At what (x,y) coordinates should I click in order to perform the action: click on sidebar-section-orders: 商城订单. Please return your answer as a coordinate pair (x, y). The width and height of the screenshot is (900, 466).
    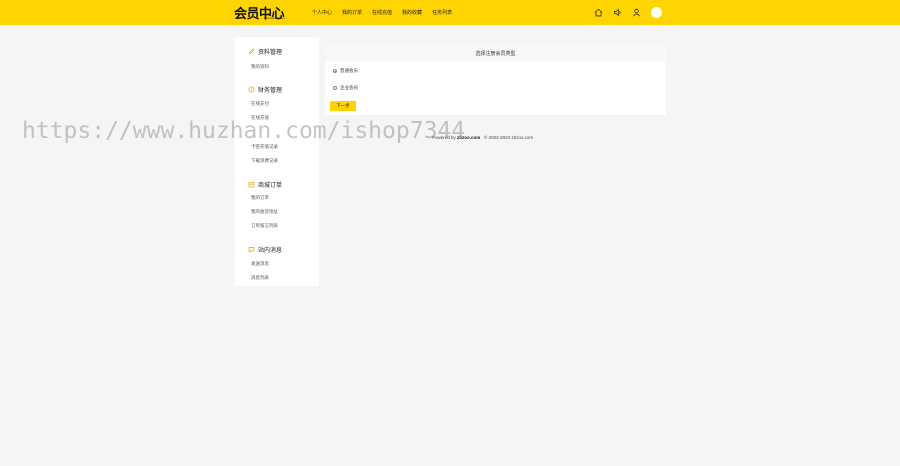
    Looking at the image, I should click on (265, 184).